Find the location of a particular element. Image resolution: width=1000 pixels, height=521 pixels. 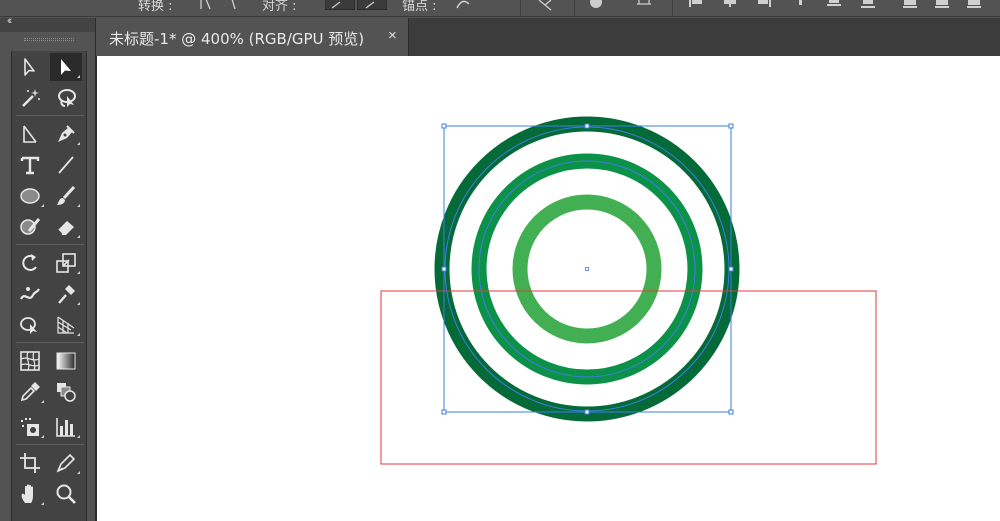

paintbrush-tool is located at coordinates (66, 196).